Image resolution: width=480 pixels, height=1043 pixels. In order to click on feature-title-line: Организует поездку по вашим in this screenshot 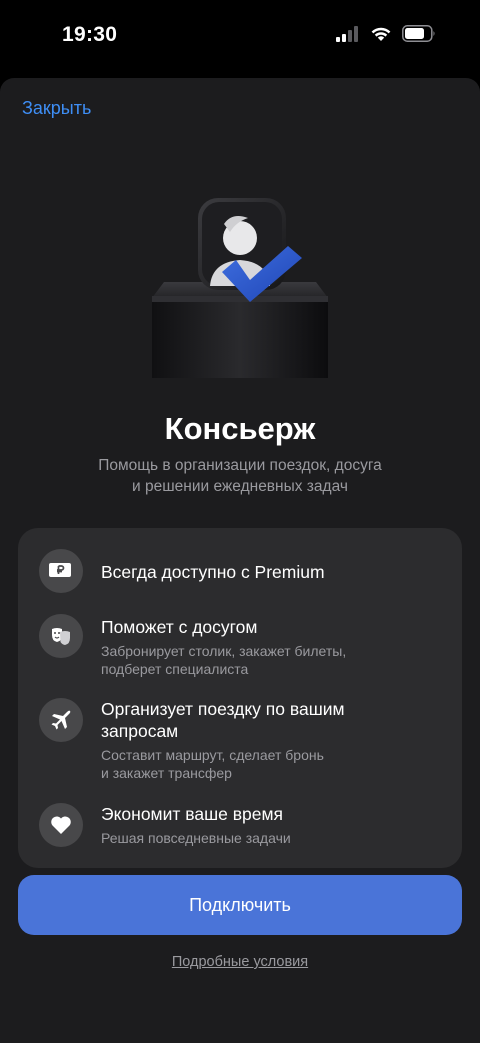, I will do `click(223, 709)`.